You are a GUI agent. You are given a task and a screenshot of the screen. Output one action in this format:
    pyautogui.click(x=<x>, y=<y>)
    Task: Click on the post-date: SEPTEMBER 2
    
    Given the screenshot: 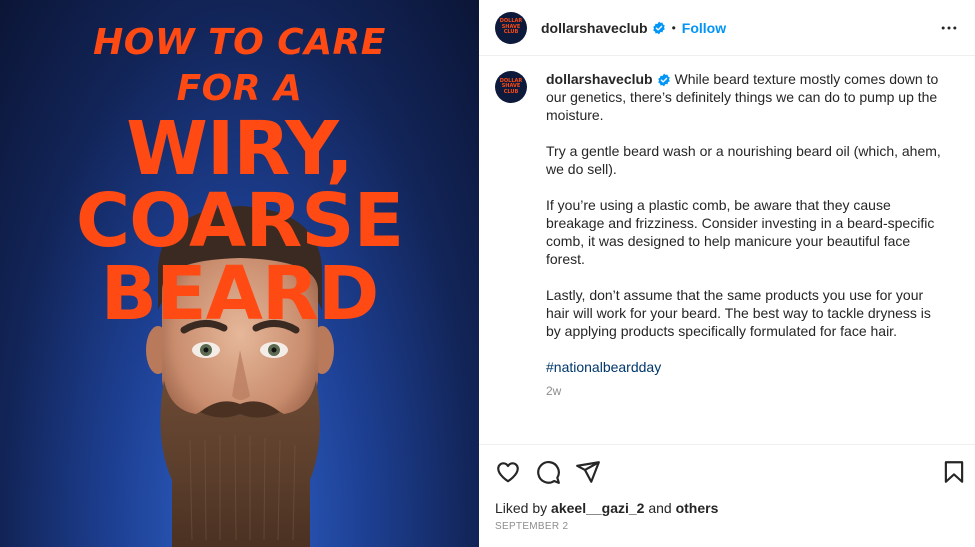 What is the action you would take?
    pyautogui.click(x=531, y=526)
    